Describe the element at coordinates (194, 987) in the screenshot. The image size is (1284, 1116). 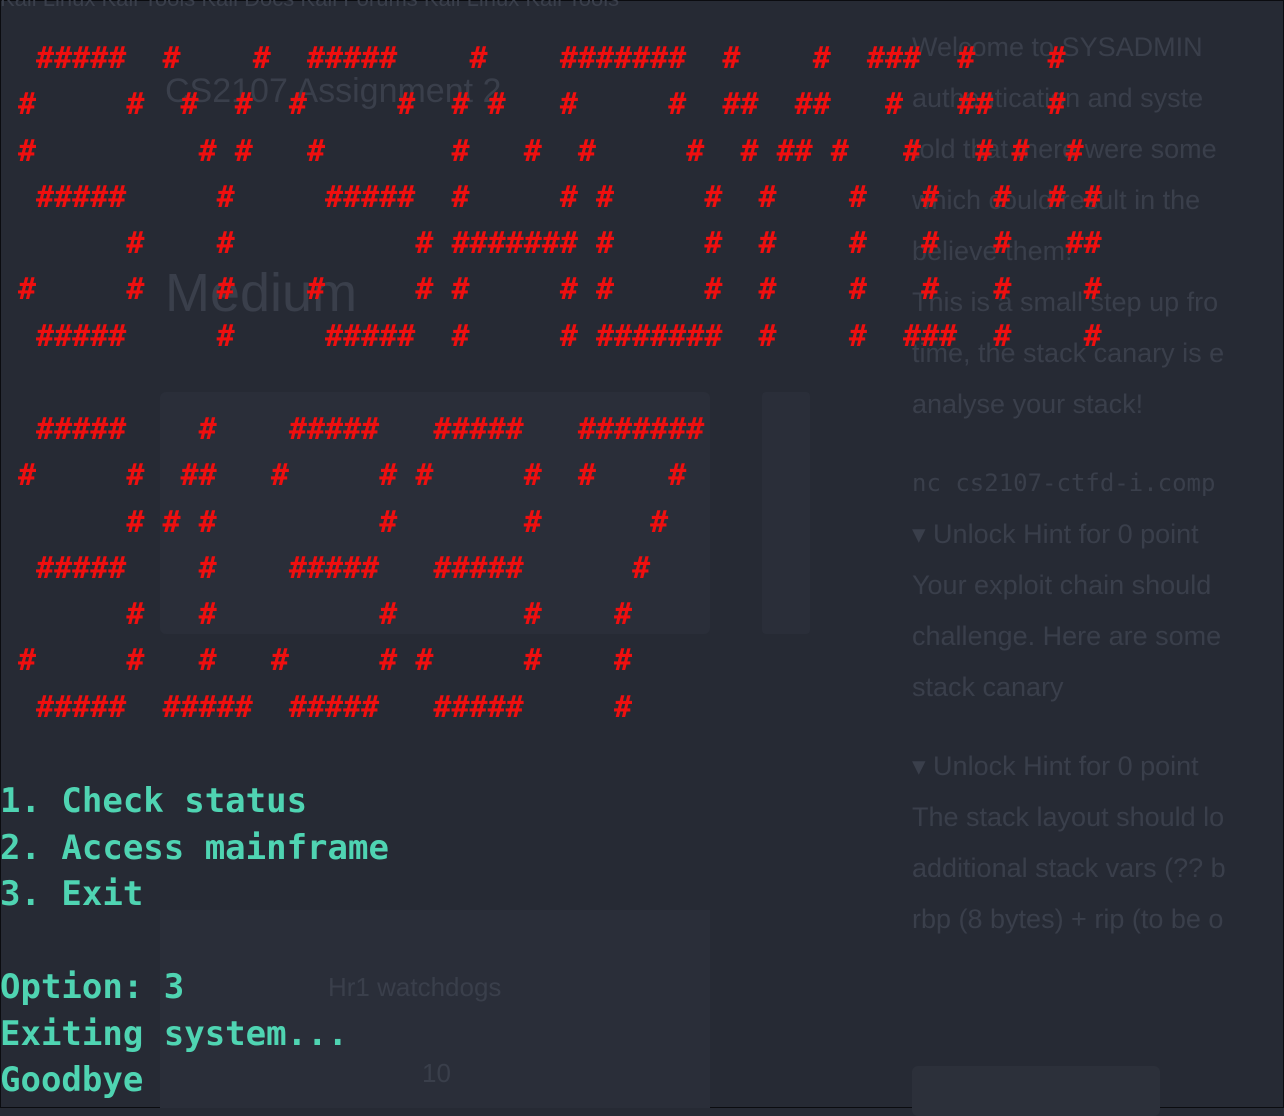
I see `option-prompt: Option: 3` at that location.